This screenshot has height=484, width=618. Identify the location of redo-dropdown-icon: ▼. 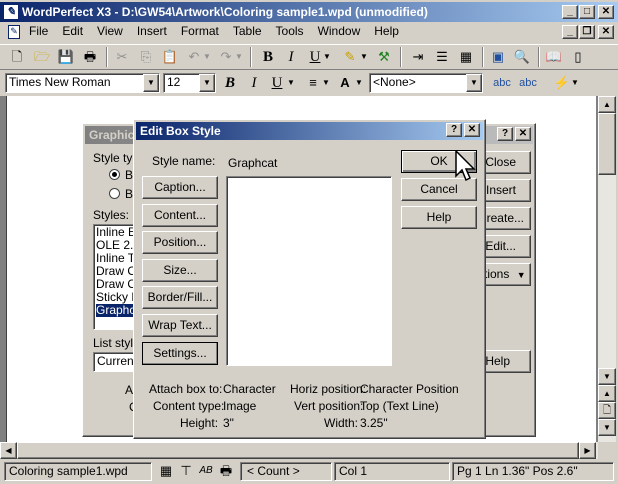
(239, 57).